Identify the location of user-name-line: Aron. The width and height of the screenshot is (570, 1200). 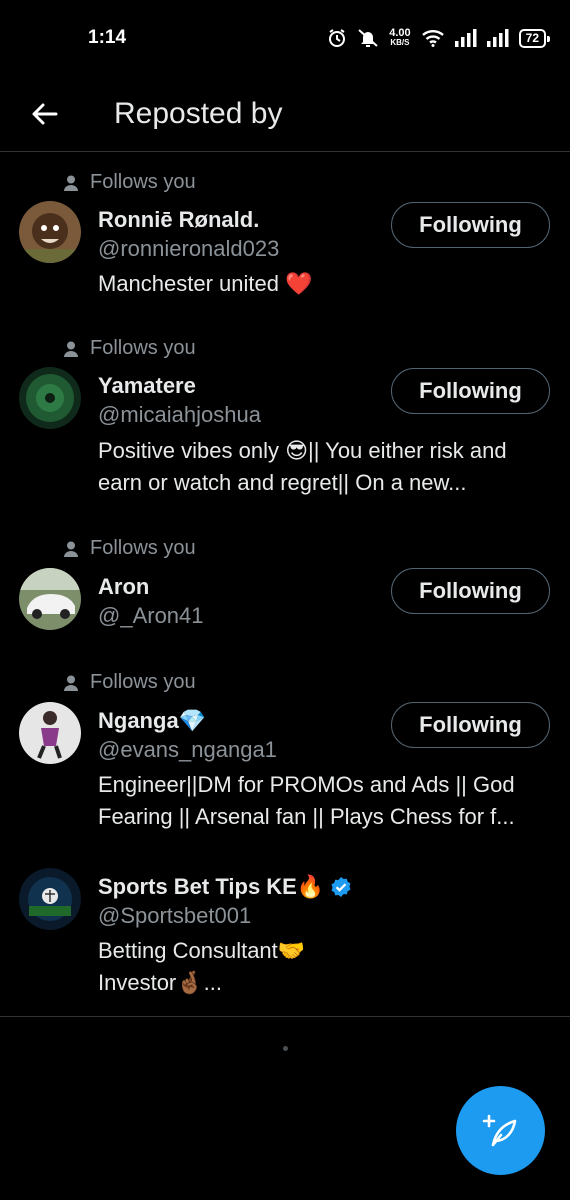
(123, 587).